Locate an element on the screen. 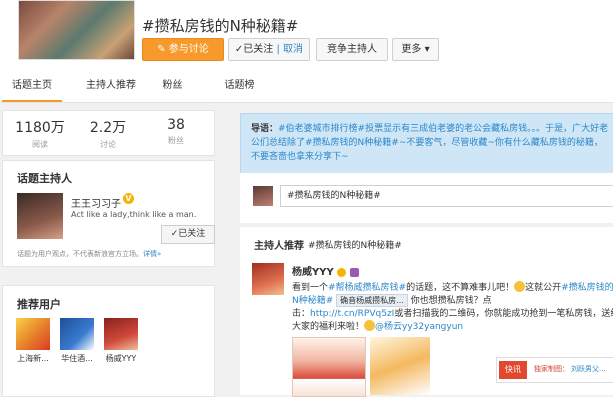 This screenshot has height=397, width=613. details-link: 详情» is located at coordinates (152, 254).